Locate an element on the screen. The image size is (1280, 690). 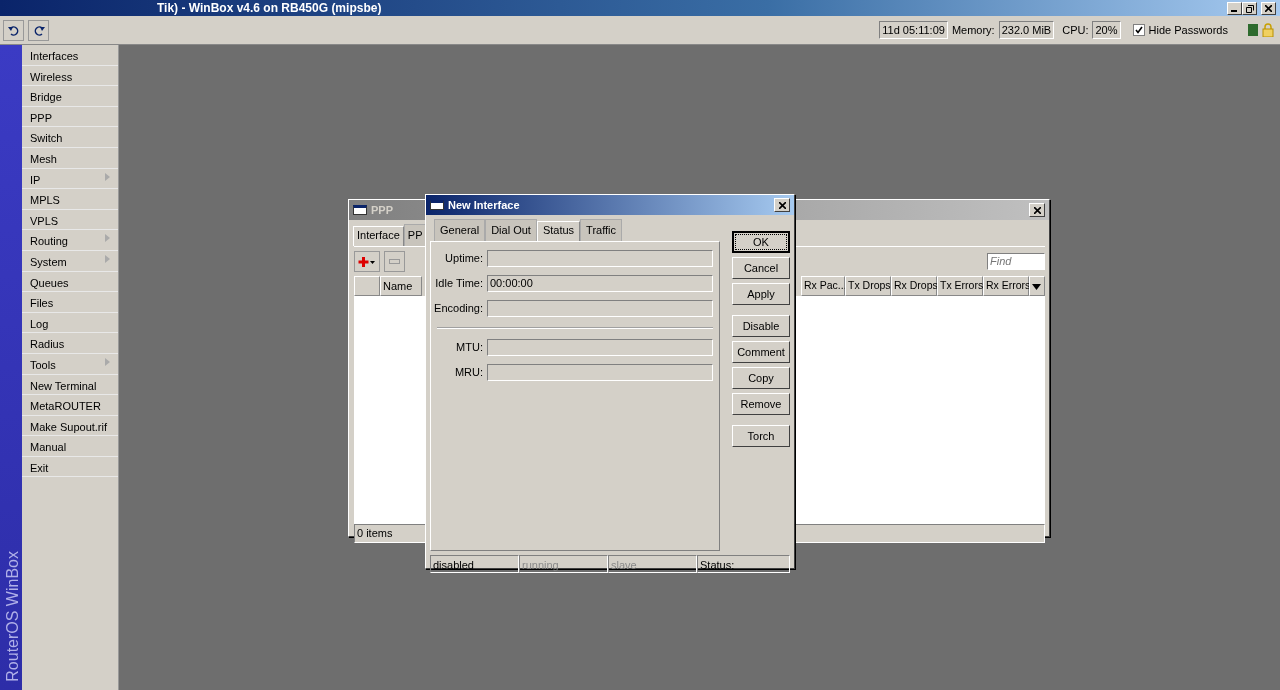
input-field: 00:00:00 is located at coordinates (600, 283).